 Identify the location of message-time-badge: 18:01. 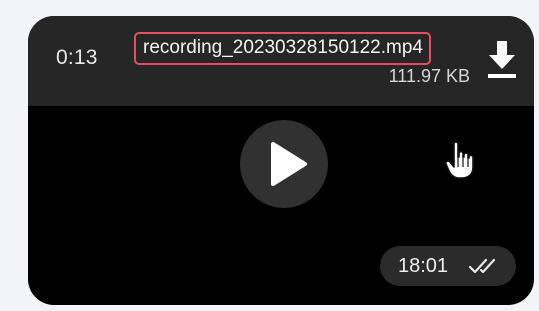
(448, 266).